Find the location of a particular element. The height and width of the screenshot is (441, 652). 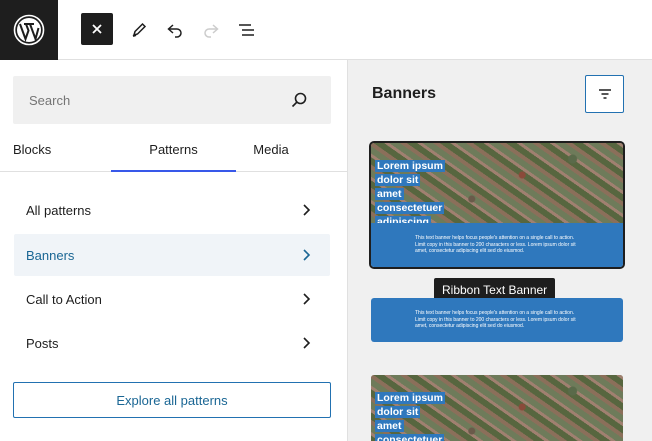

search-box is located at coordinates (172, 100).